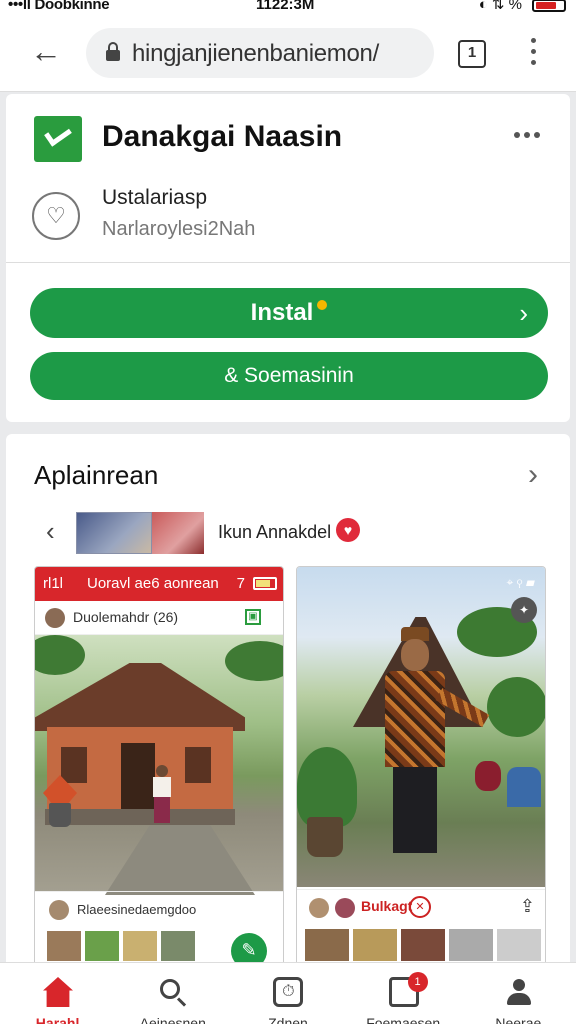 The width and height of the screenshot is (576, 1024). I want to click on app-bar-flag: 7, so click(240, 583).